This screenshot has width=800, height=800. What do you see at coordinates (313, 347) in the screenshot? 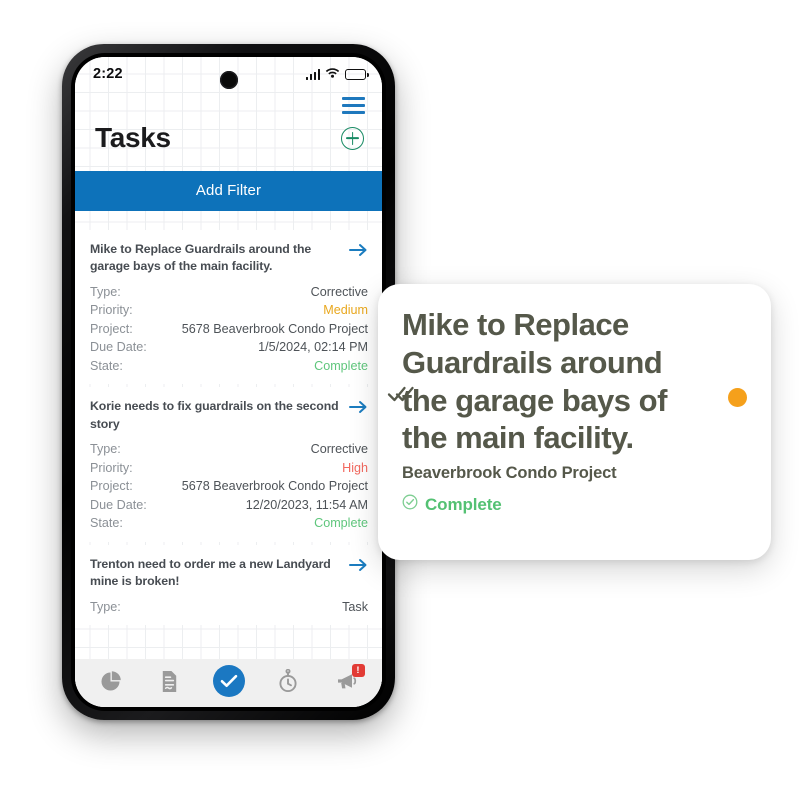
I see `field-value: 1/5/2024, 02:14 PM` at bounding box center [313, 347].